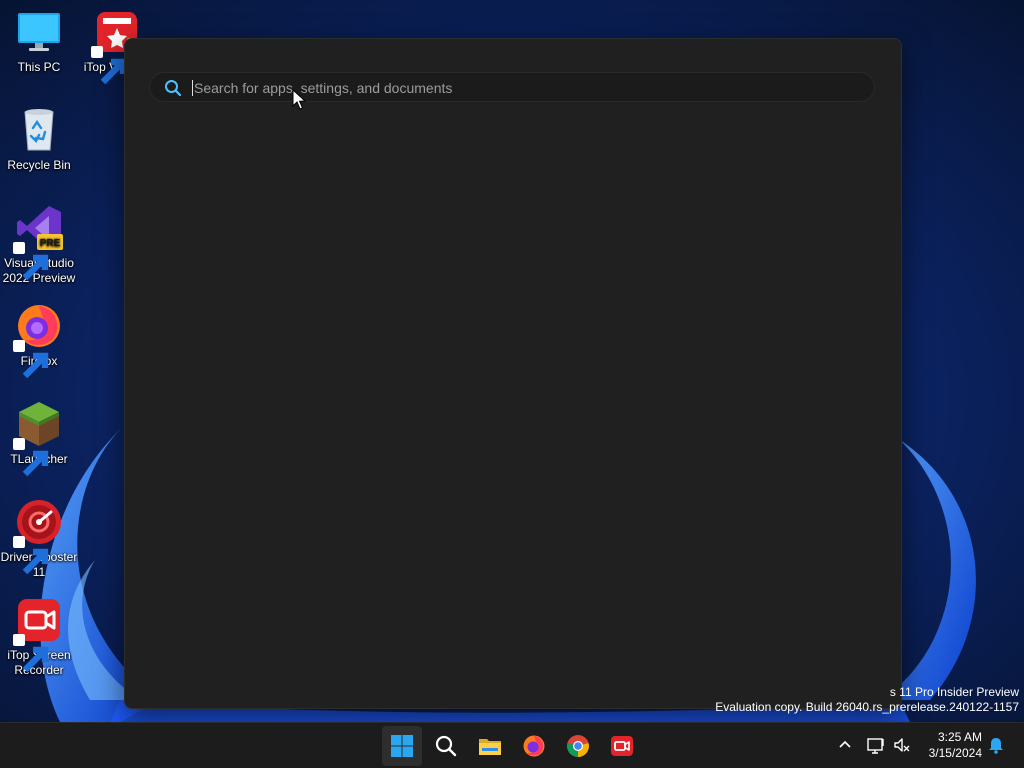 The width and height of the screenshot is (1024, 768). I want to click on desktop-icon-driver-booster: Driver Booster 11, so click(39, 539).